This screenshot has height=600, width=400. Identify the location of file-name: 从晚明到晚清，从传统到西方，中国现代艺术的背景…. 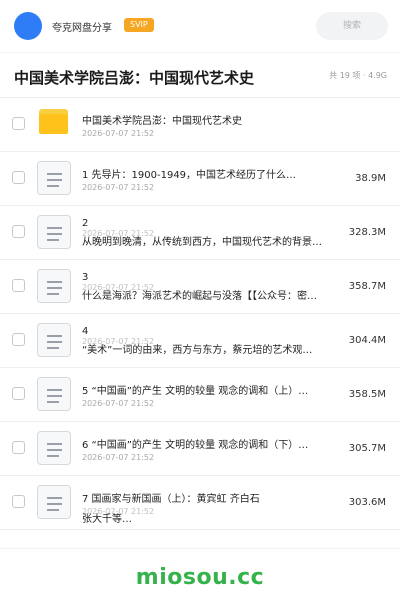
(202, 242).